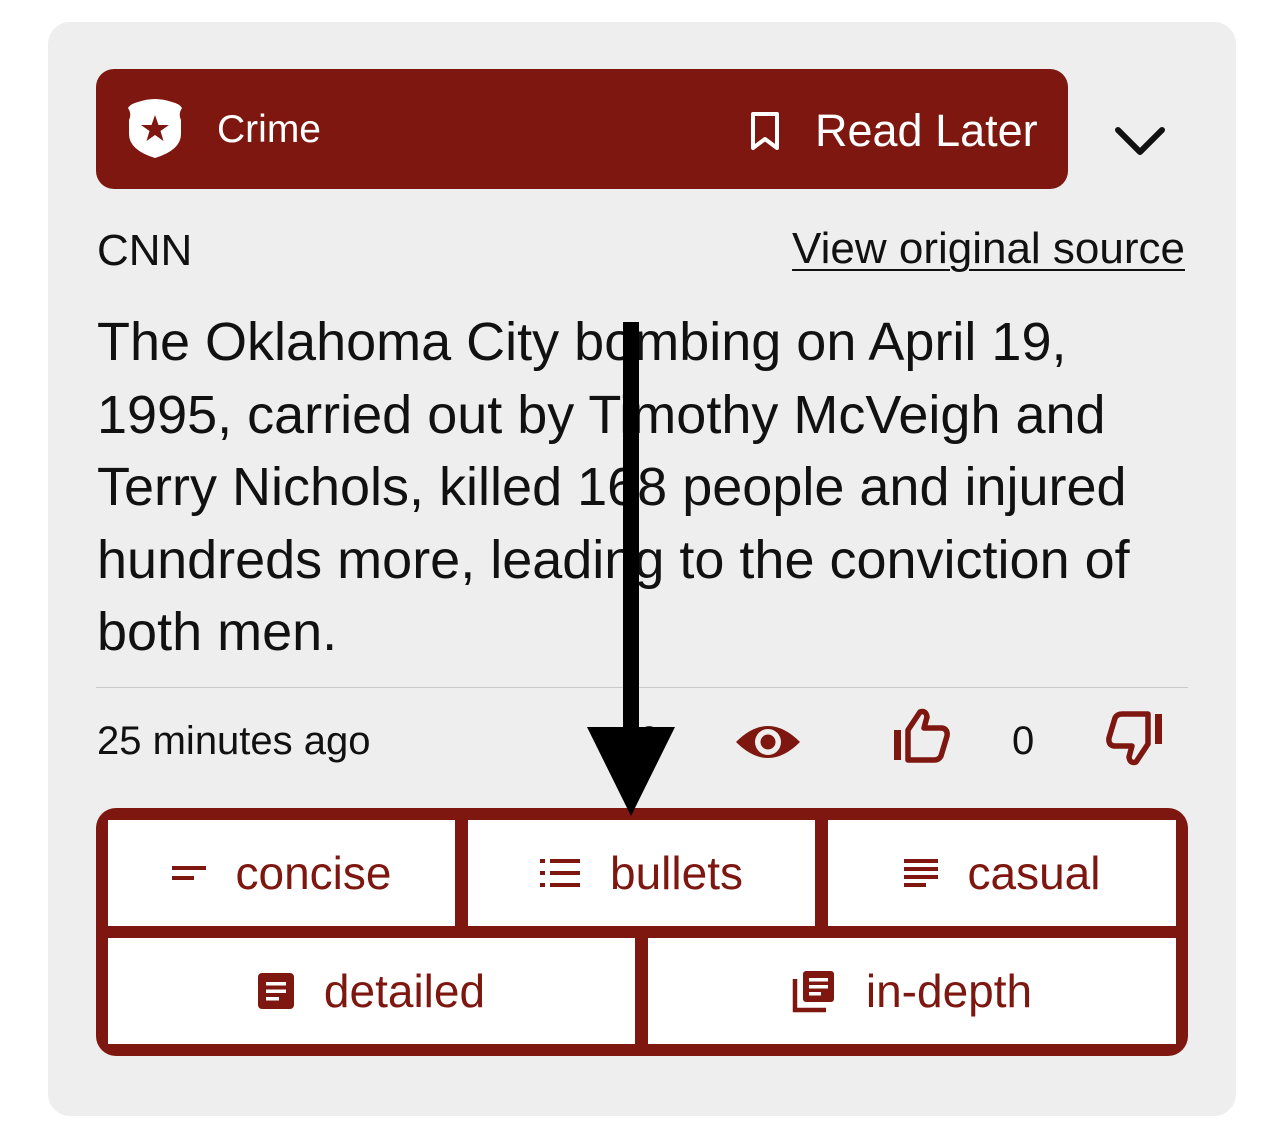 This screenshot has height=1139, width=1284. I want to click on mode-detailed-button: detailed, so click(371, 991).